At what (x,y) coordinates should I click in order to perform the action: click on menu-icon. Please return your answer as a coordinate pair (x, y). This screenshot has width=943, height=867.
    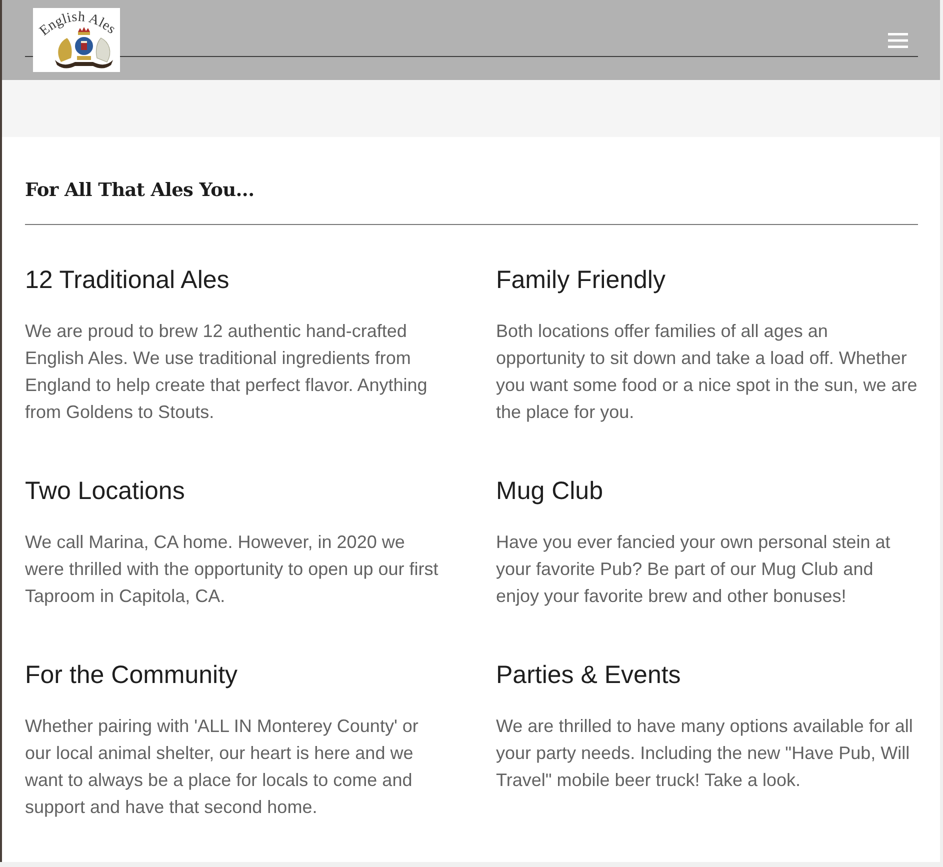
    Looking at the image, I should click on (898, 40).